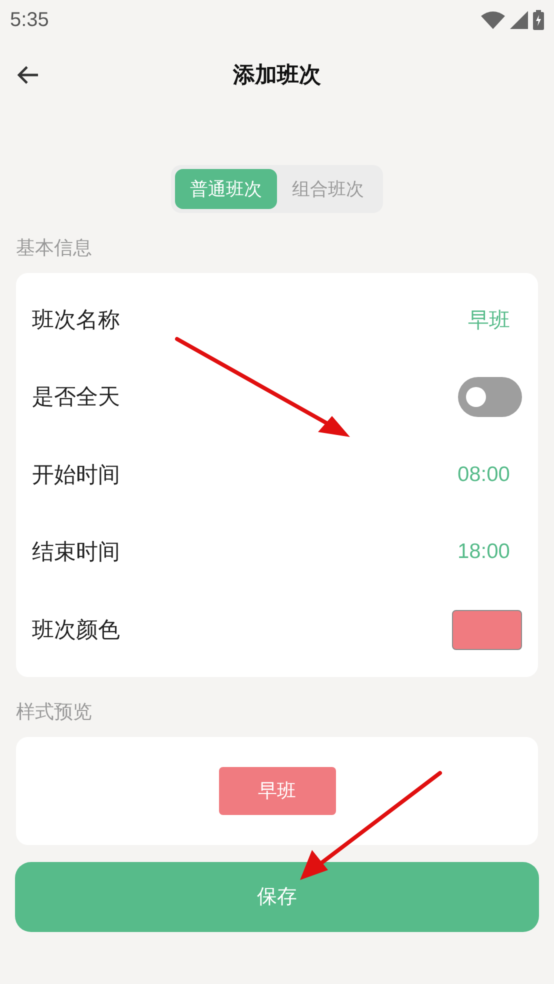 The width and height of the screenshot is (554, 984). I want to click on segment-tab: 组合班次, so click(328, 189).